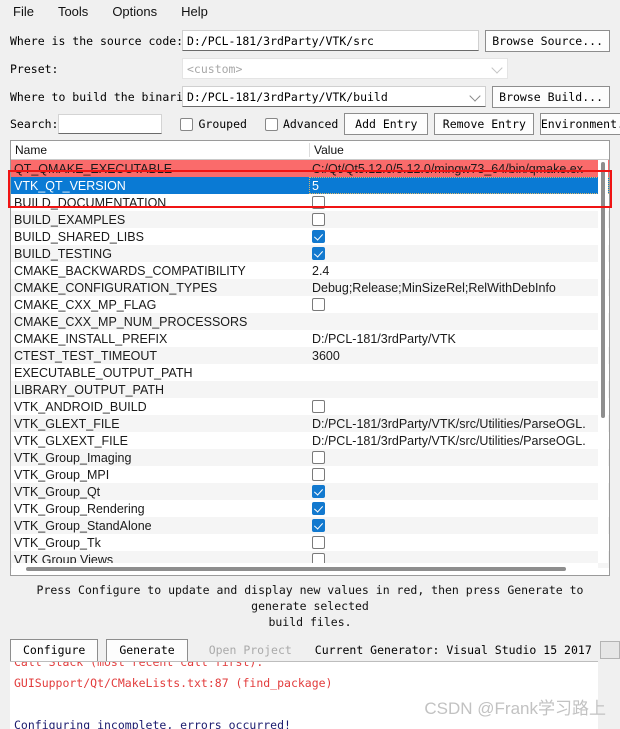 The width and height of the screenshot is (620, 729). Describe the element at coordinates (459, 185) in the screenshot. I see `cache-variable-value: 5` at that location.